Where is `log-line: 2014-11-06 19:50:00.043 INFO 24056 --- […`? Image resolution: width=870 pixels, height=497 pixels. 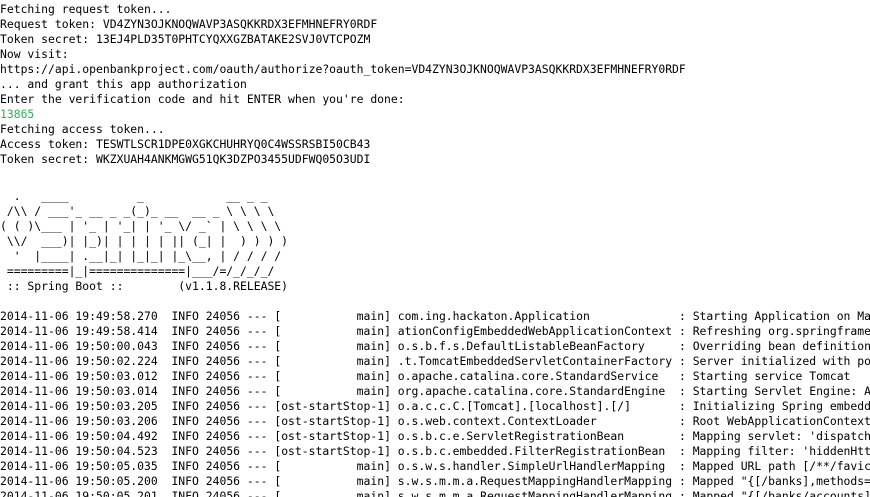
log-line: 2014-11-06 19:50:00.043 INFO 24056 --- [… is located at coordinates (435, 346).